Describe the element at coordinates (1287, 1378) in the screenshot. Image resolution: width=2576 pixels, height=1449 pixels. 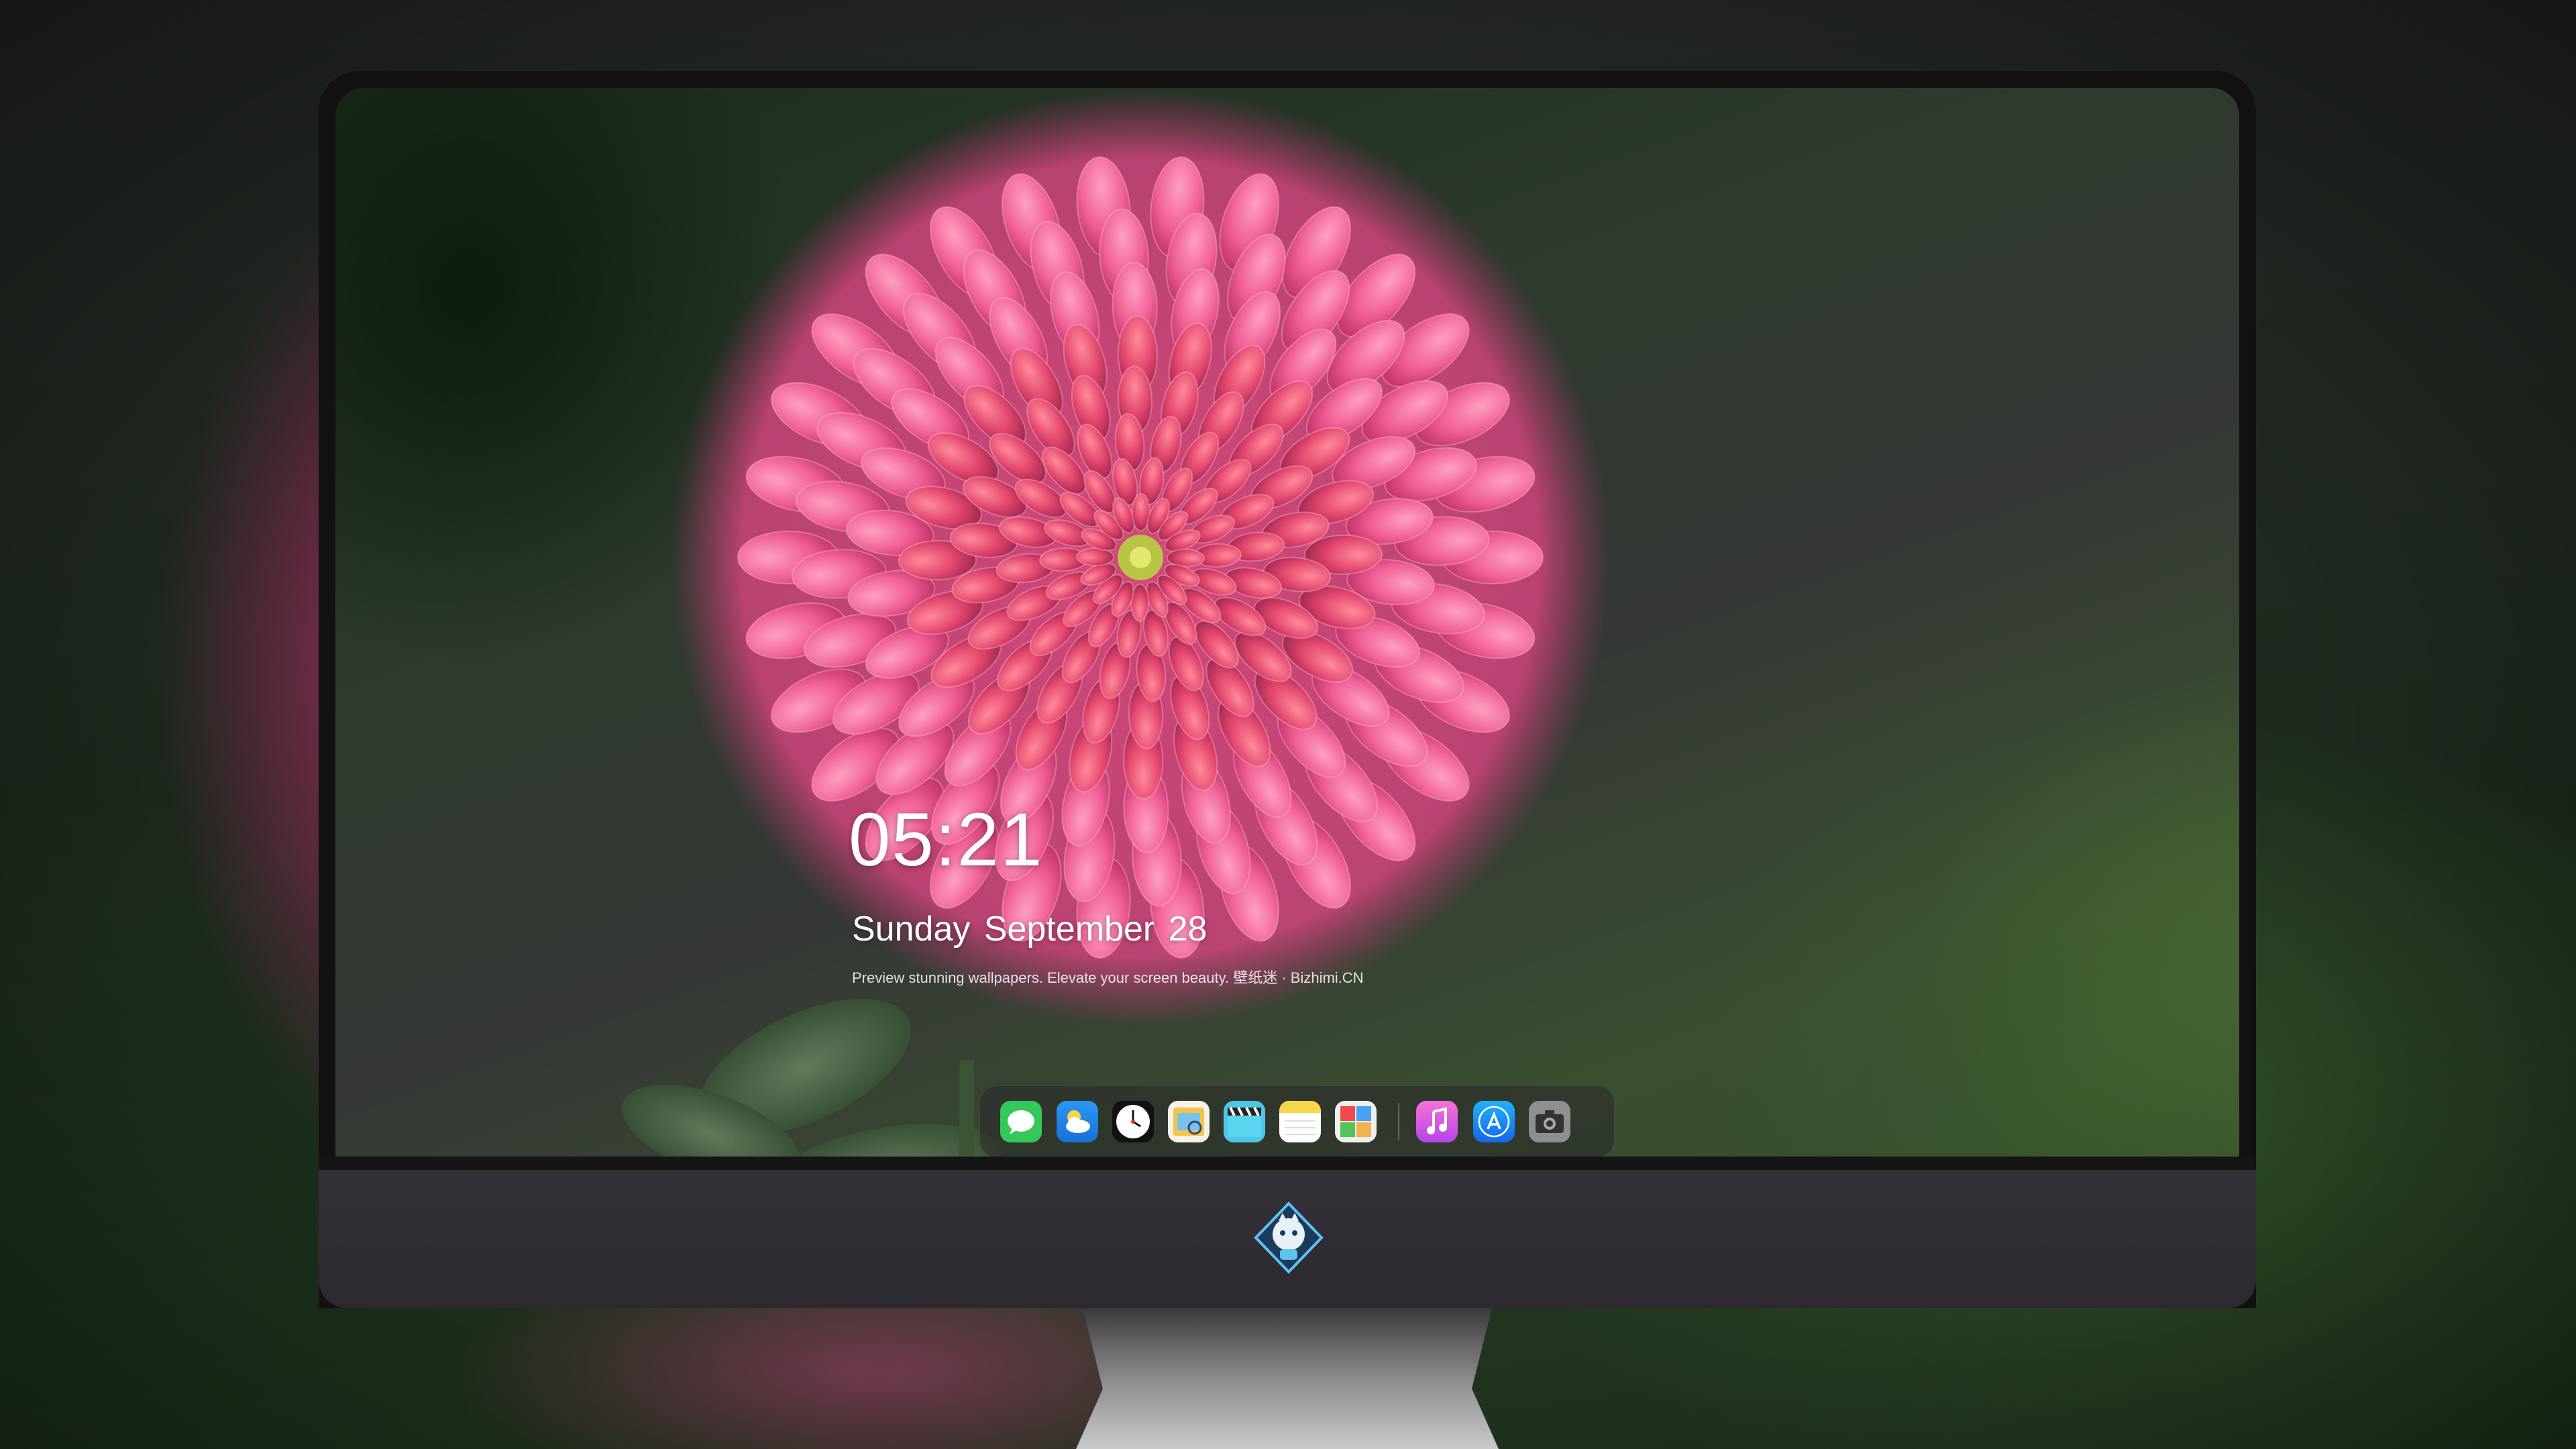
I see `monitor-stand` at that location.